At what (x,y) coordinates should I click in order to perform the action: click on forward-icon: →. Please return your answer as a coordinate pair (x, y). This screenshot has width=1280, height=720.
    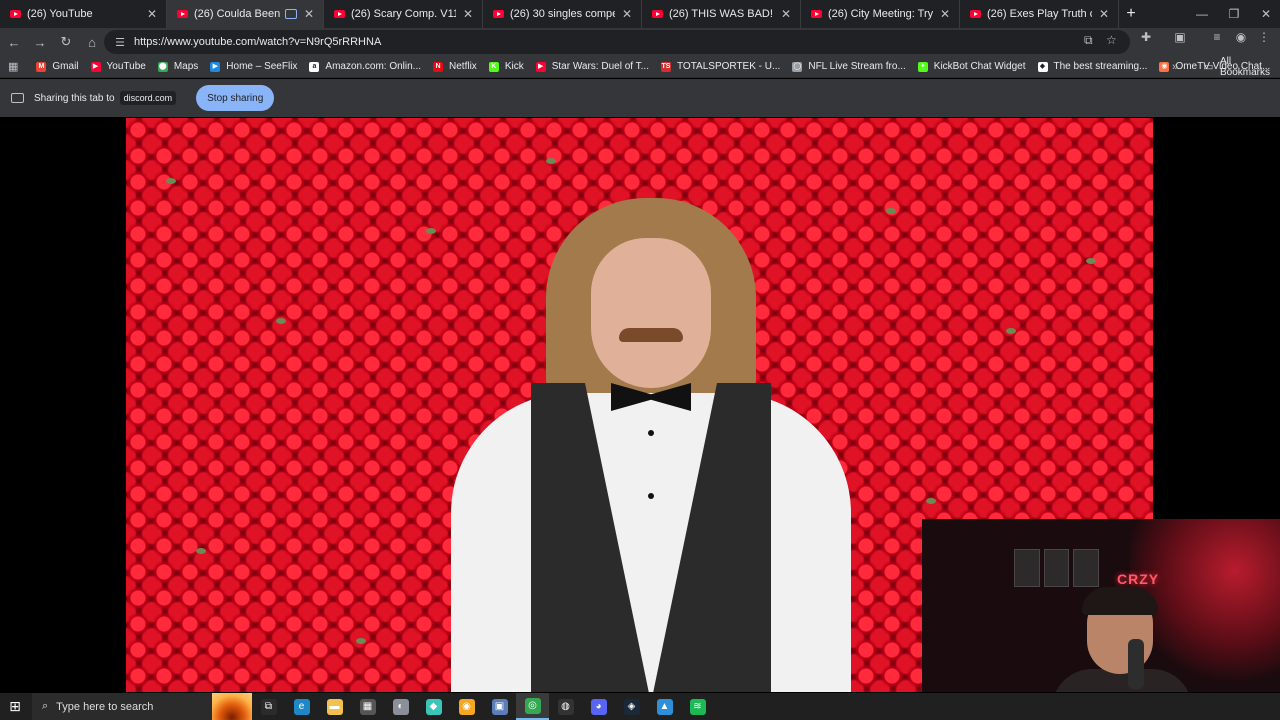
    Looking at the image, I should click on (40, 42).